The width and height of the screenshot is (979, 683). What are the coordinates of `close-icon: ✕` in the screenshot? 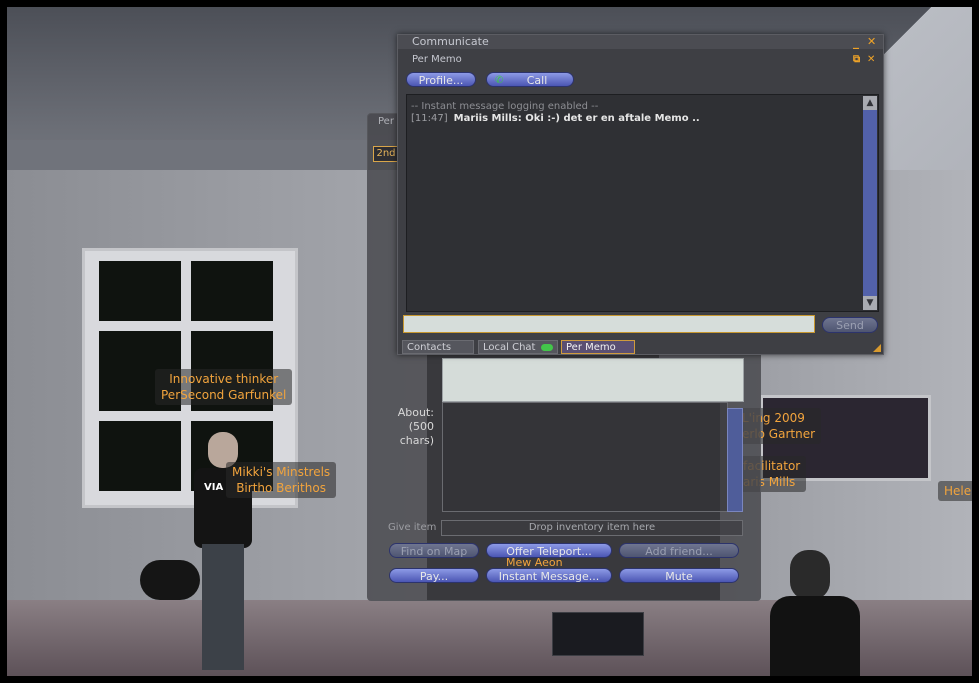 It's located at (871, 42).